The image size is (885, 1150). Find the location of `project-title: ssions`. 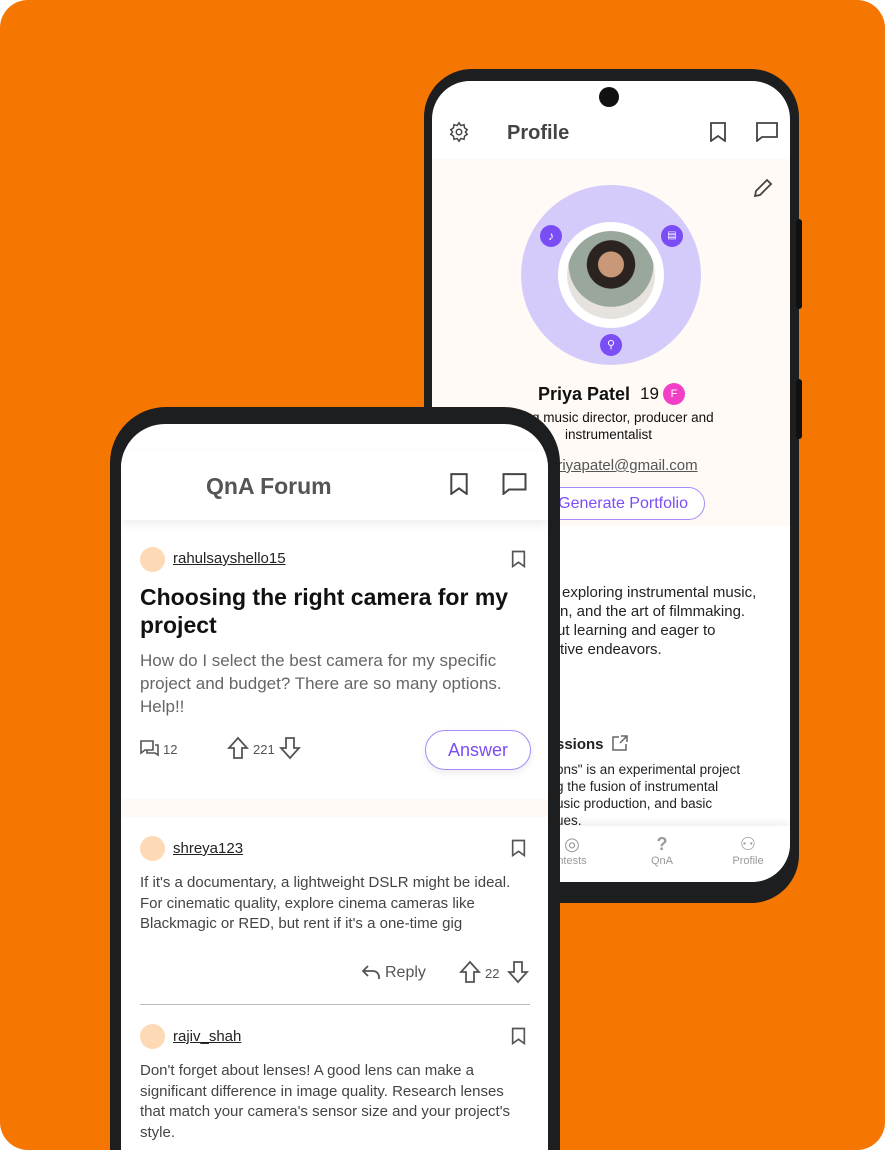

project-title: ssions is located at coordinates (580, 744).